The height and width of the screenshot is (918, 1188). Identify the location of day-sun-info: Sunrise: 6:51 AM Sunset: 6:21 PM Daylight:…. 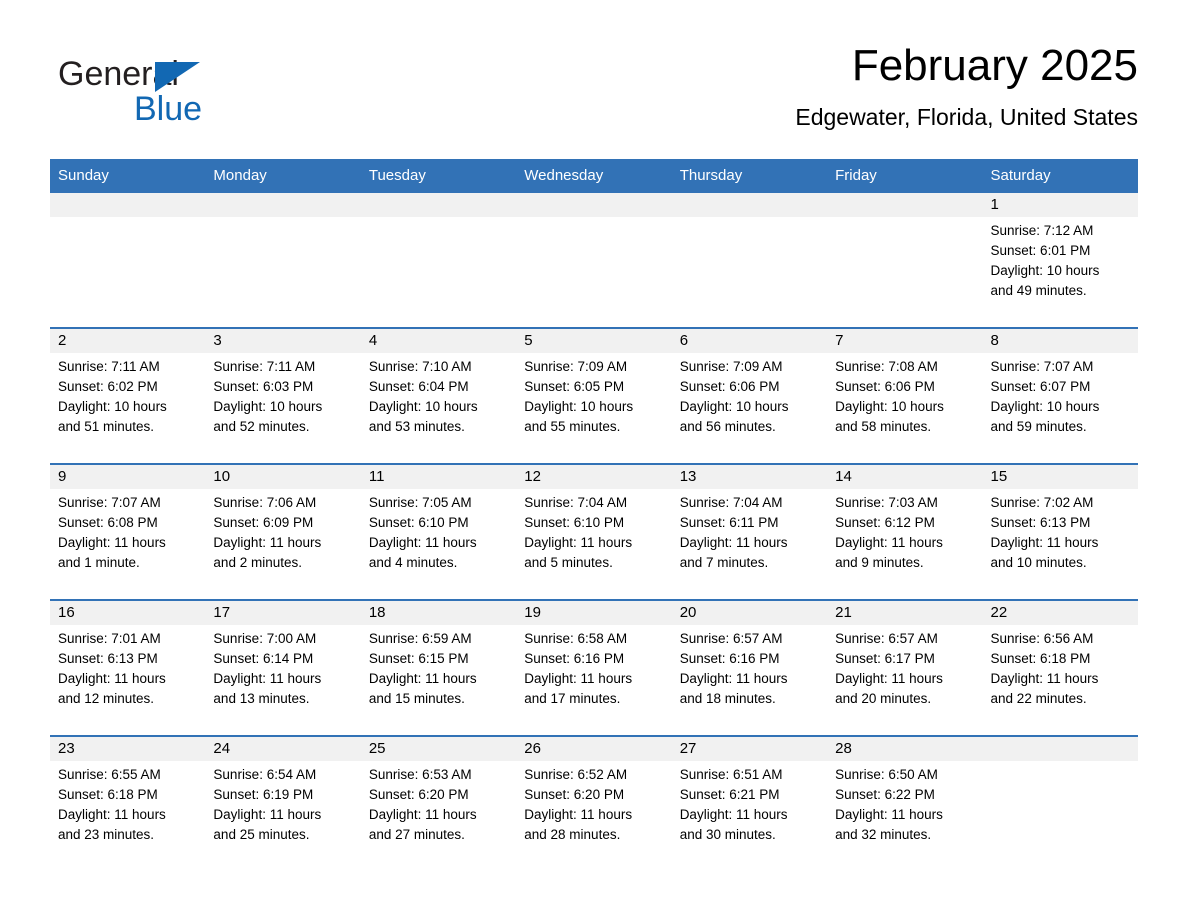
(749, 803).